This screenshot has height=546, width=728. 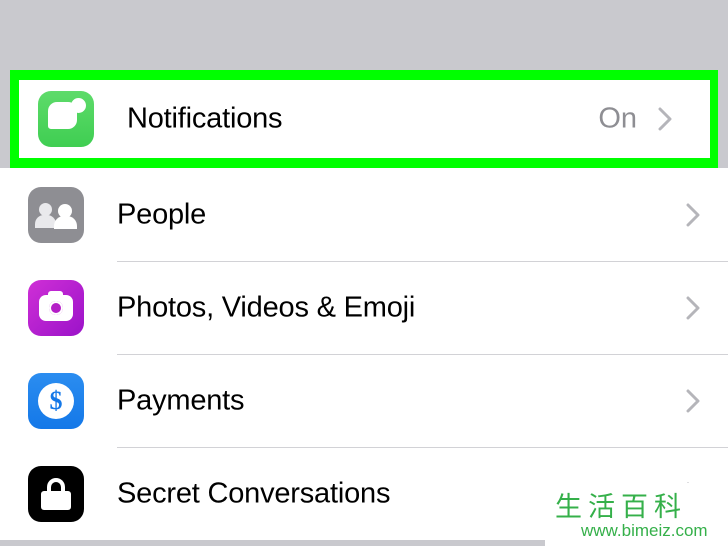 I want to click on list-item-label: Photos, Videos & Emoji, so click(x=266, y=307).